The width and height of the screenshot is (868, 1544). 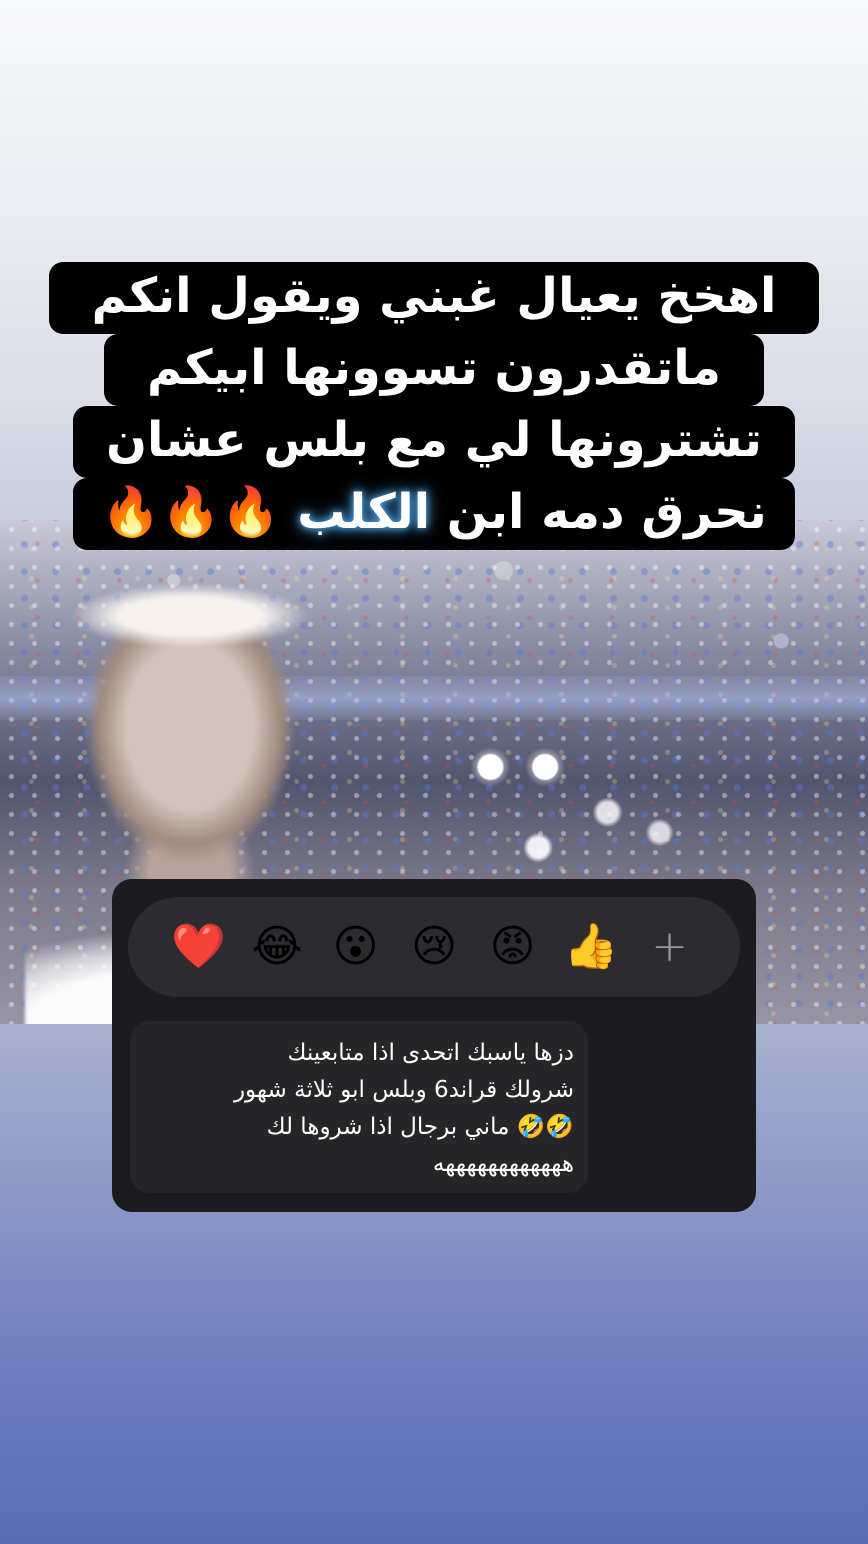 What do you see at coordinates (513, 947) in the screenshot?
I see `angry-reaction-icon: 😡` at bounding box center [513, 947].